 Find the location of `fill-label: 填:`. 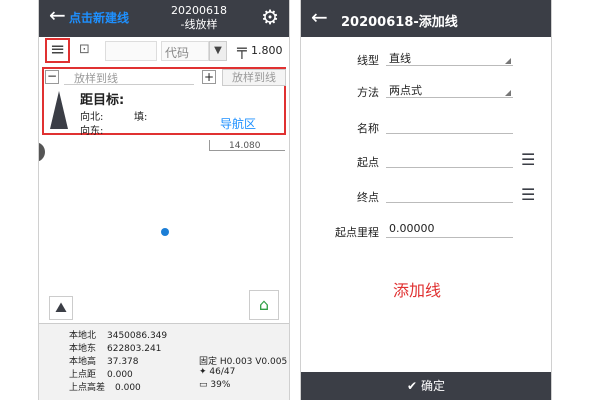

fill-label: 填: is located at coordinates (141, 117).